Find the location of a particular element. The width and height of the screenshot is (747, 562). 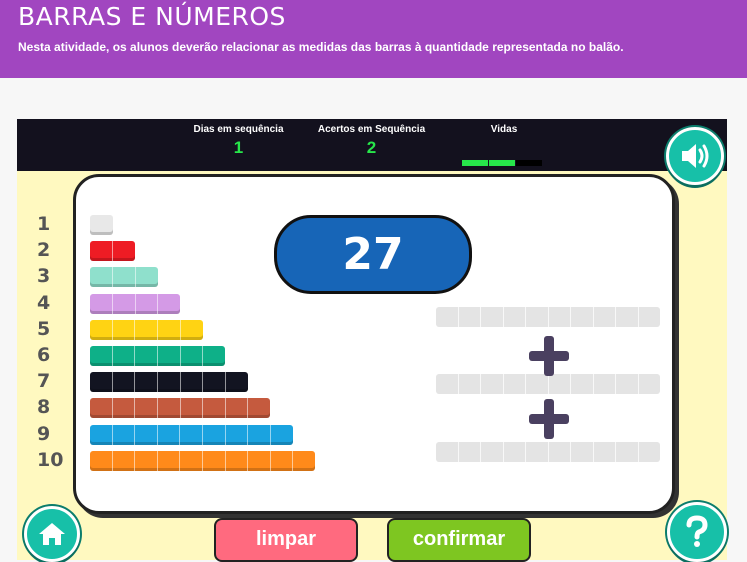

streak-stat: Dias em sequência 1 is located at coordinates (238, 141).